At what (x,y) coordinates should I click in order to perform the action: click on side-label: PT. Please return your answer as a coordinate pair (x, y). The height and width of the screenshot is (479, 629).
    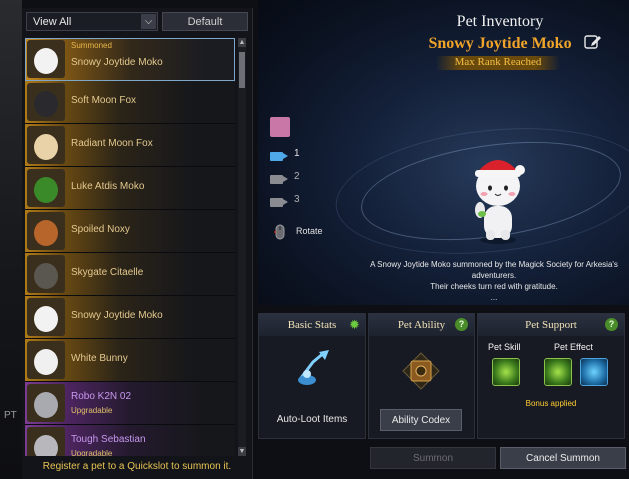
    Looking at the image, I should click on (10, 415).